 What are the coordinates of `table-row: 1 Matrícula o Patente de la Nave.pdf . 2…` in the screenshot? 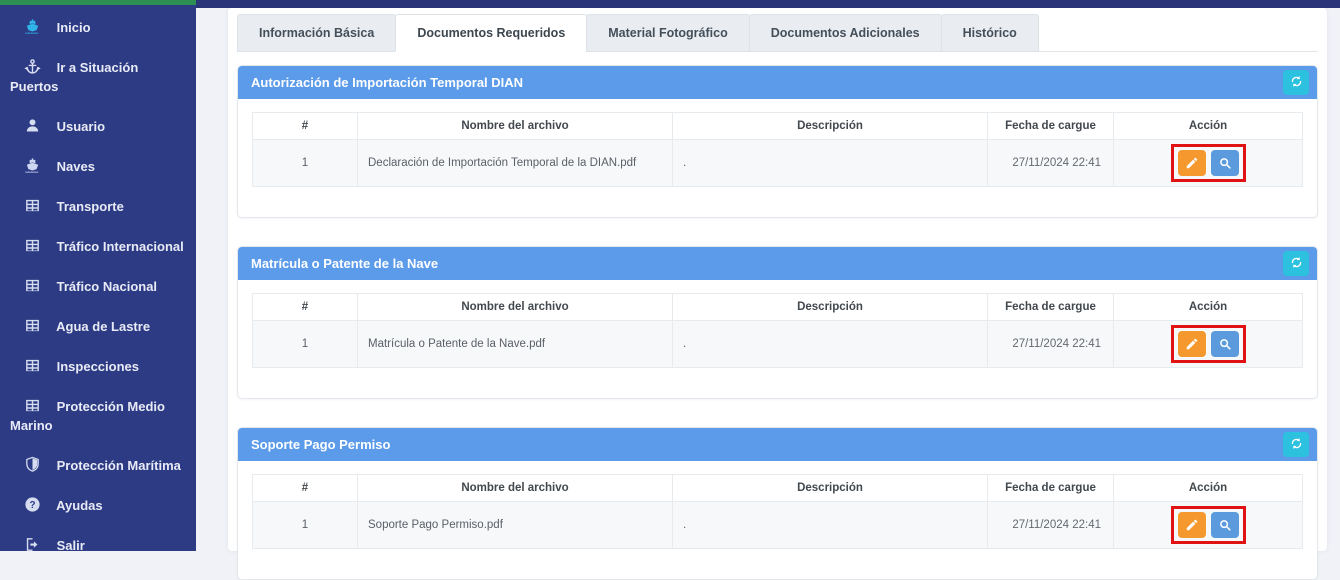 It's located at (778, 344).